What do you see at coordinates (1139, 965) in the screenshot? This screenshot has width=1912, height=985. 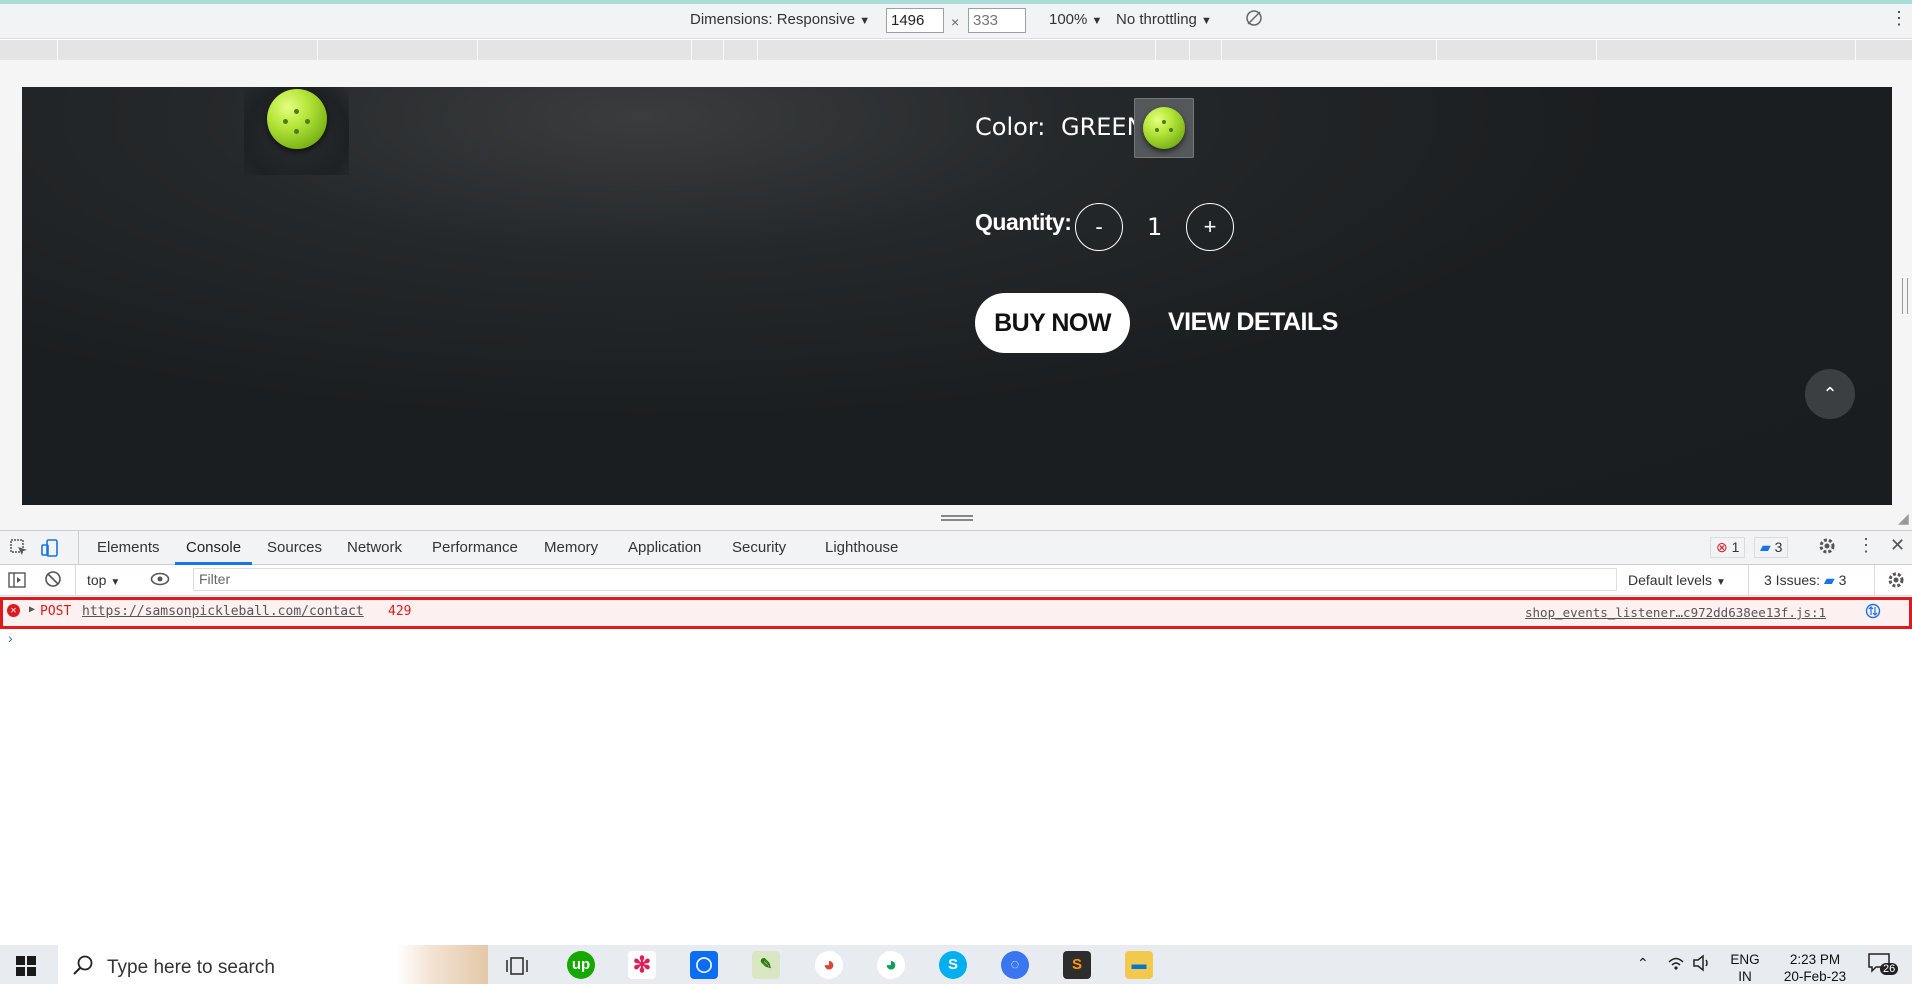 I see `file-explorer-icon: ▬` at bounding box center [1139, 965].